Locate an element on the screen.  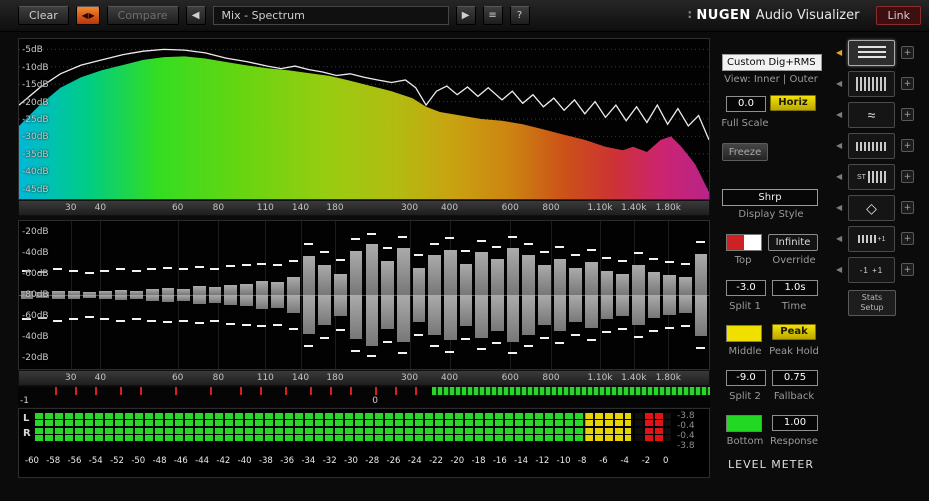
analysis-mode-select: Custom Dig+RMS is located at coordinates (772, 62).